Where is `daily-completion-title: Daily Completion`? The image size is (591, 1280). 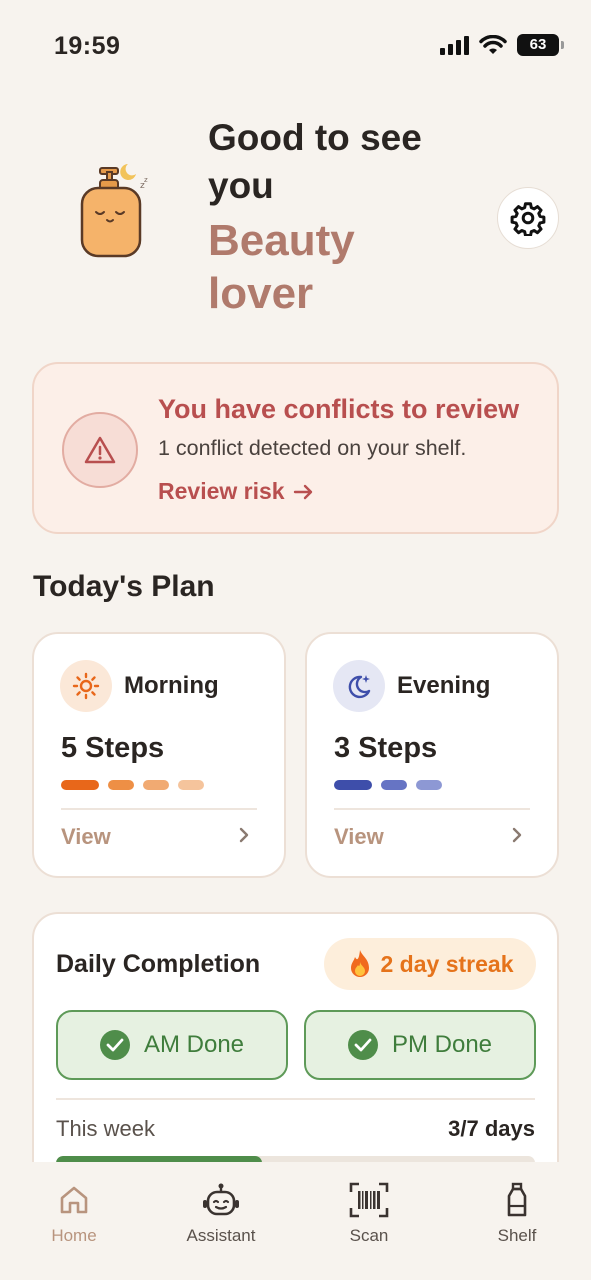 daily-completion-title: Daily Completion is located at coordinates (158, 964).